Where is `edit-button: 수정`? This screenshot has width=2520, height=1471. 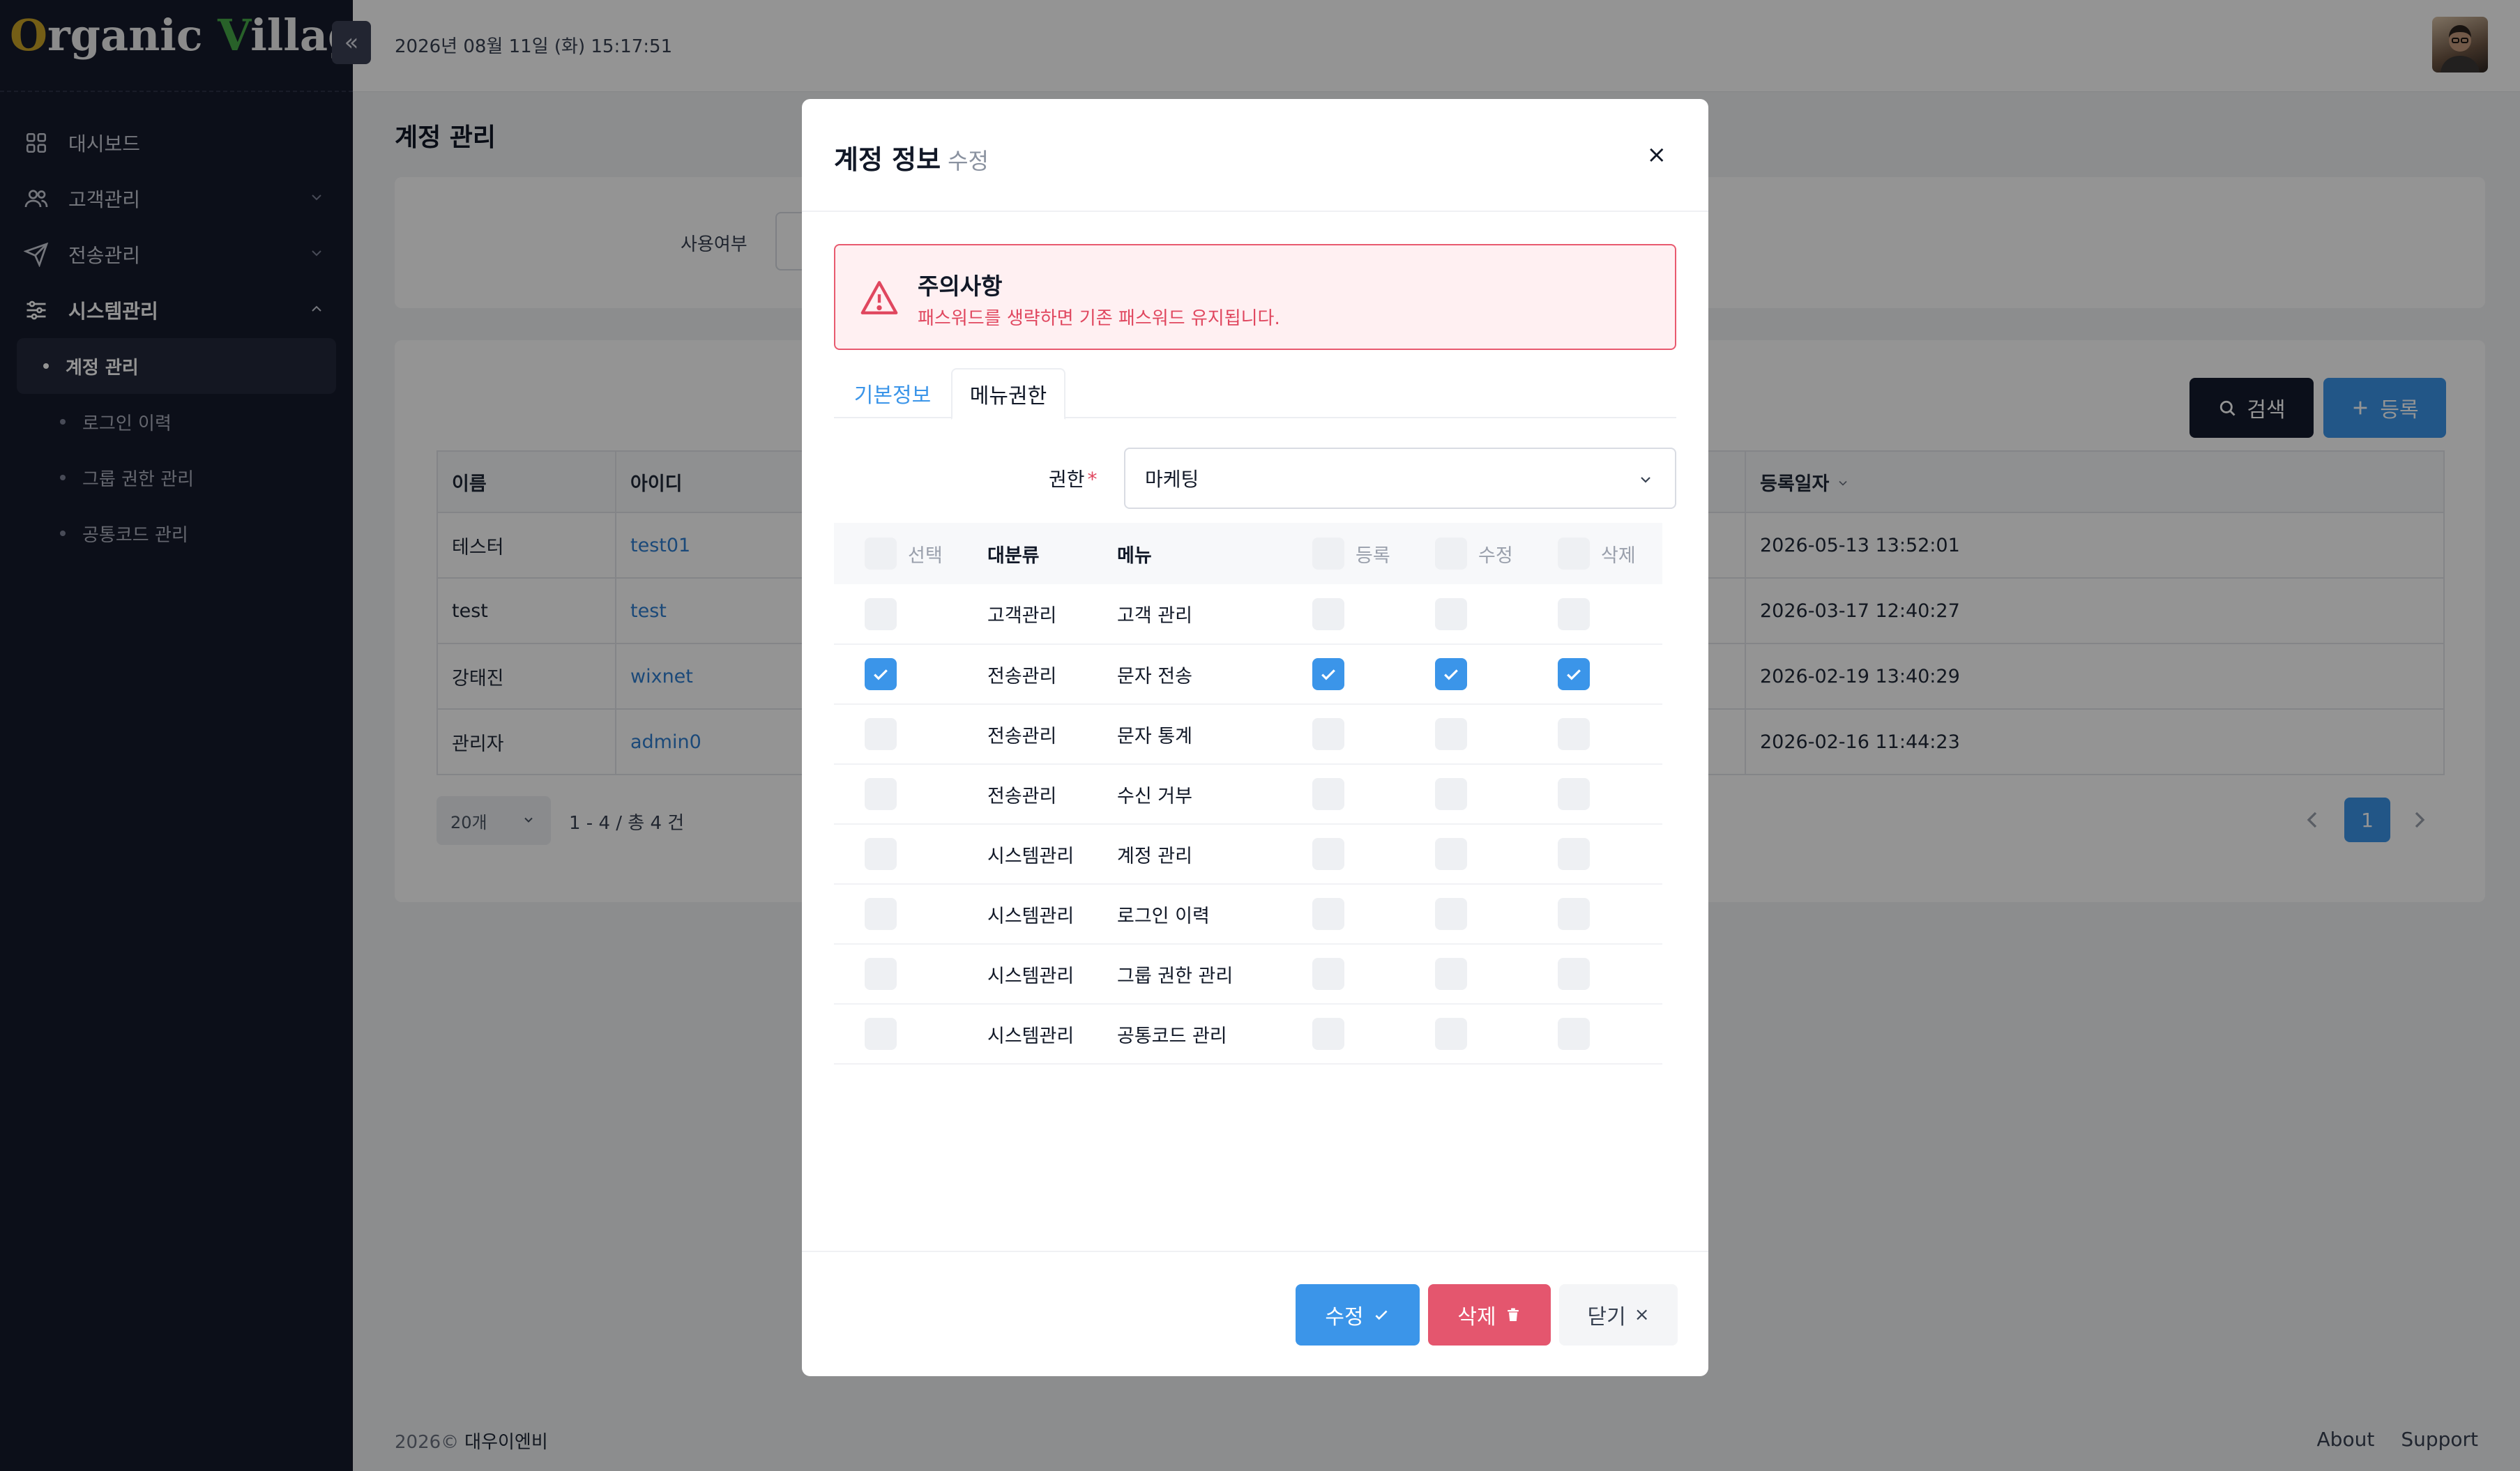 edit-button: 수정 is located at coordinates (1358, 1315).